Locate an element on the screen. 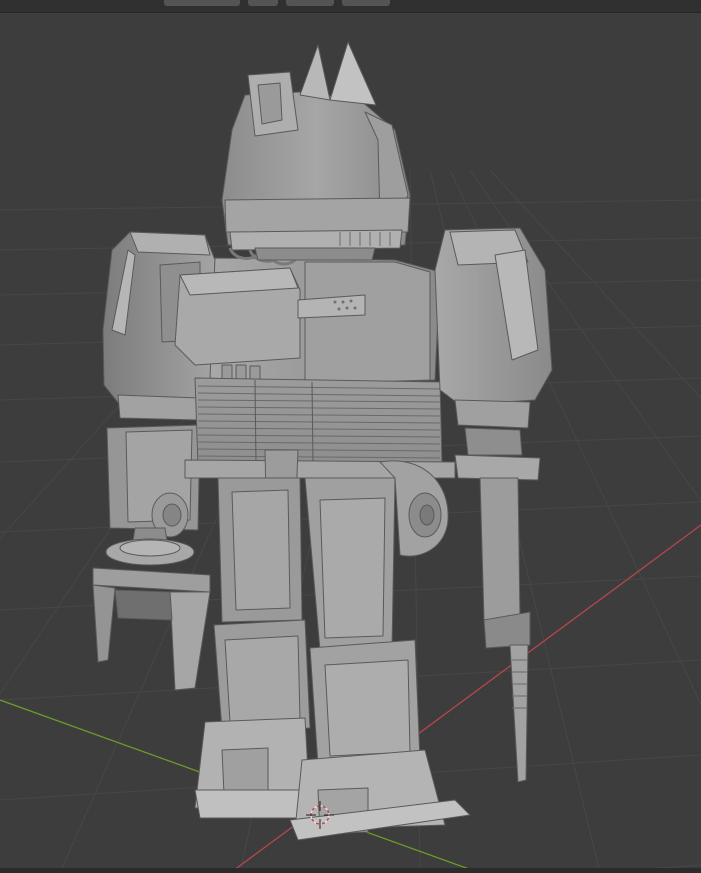  abdomen is located at coordinates (318, 421).